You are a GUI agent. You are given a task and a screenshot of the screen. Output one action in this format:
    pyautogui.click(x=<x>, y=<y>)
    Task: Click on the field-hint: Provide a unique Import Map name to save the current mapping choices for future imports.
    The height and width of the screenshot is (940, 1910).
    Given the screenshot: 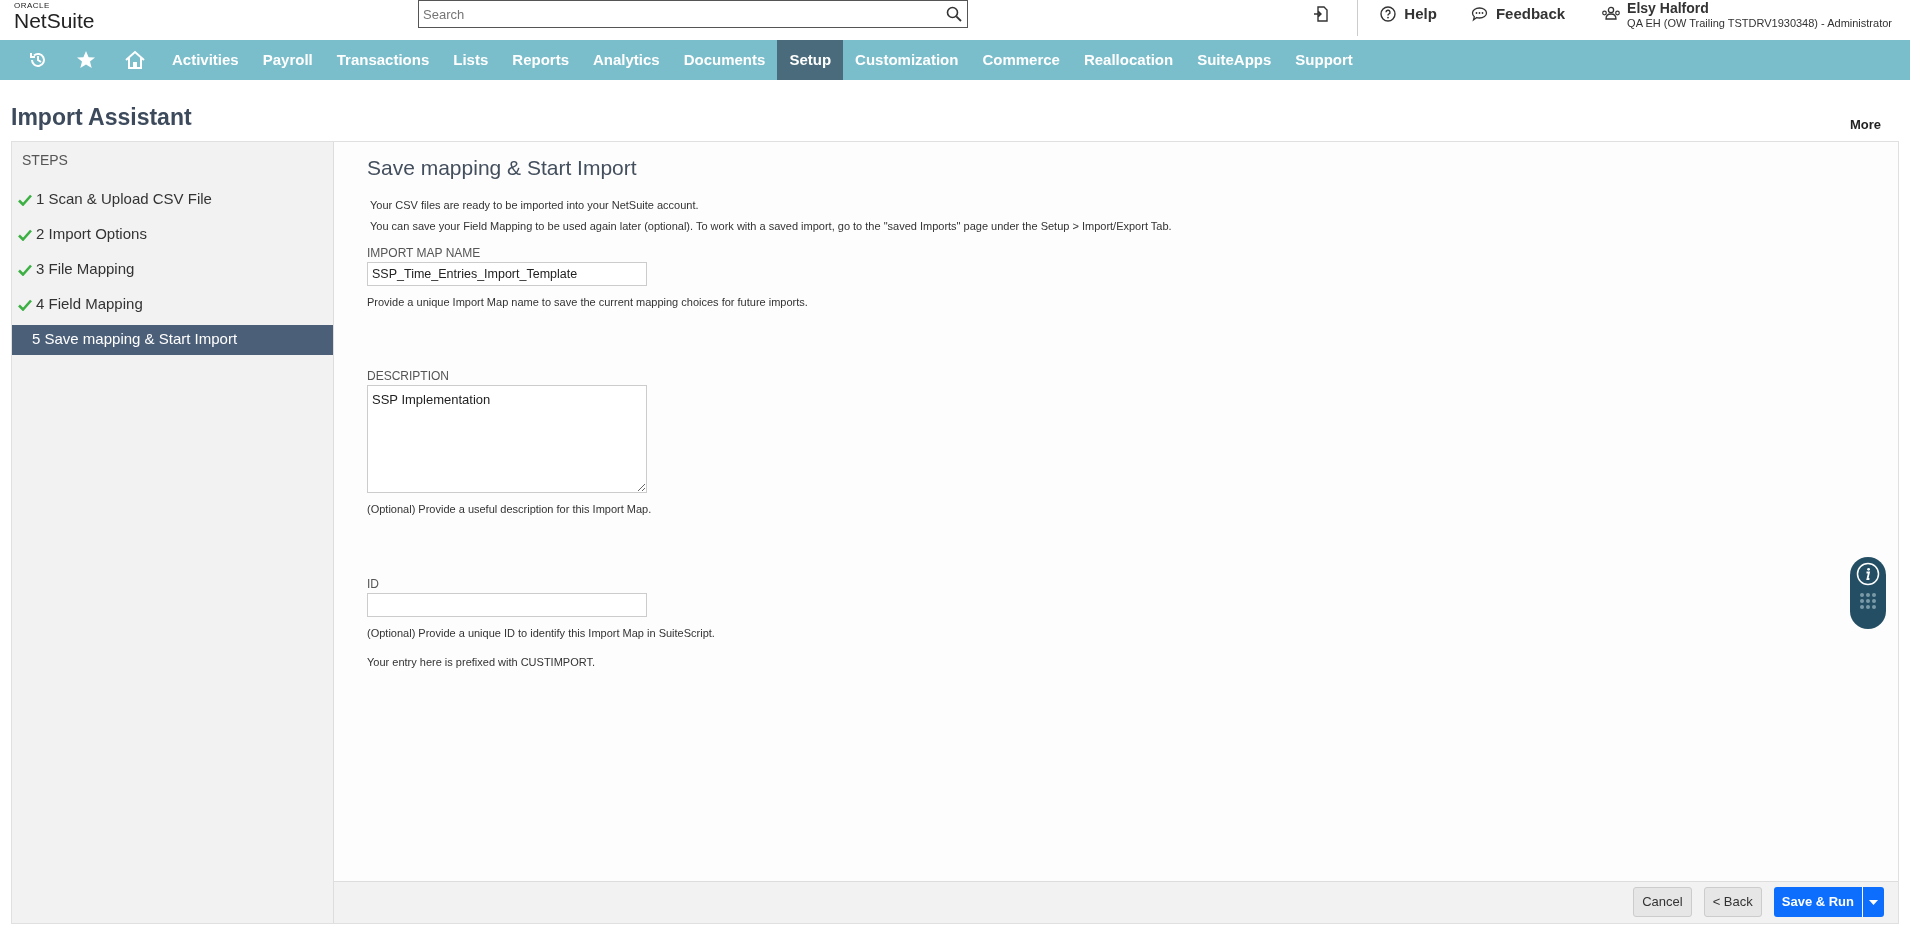 What is the action you would take?
    pyautogui.click(x=588, y=302)
    